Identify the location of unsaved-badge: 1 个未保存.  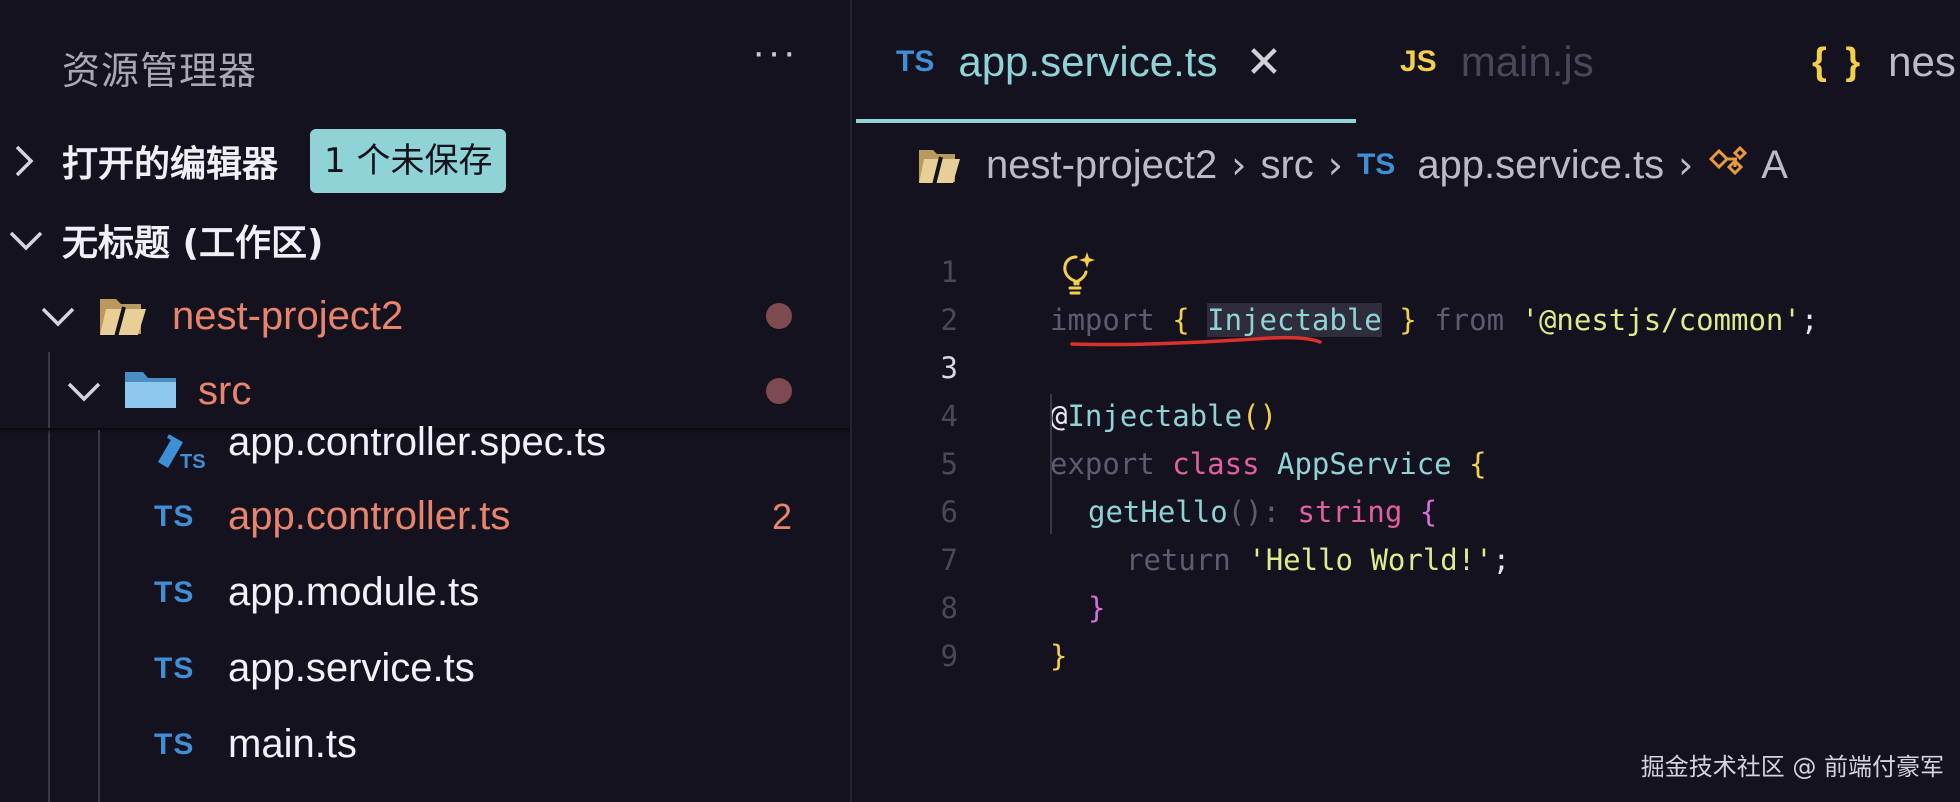
(408, 161).